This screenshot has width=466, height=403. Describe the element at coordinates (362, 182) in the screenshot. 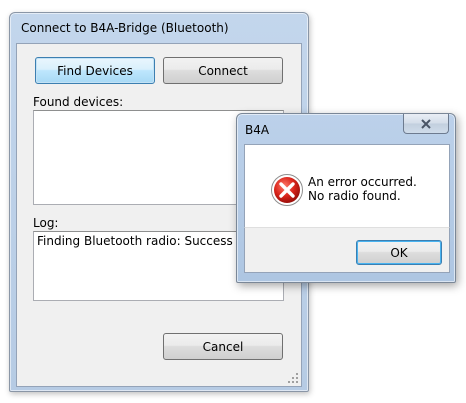

I see `error-message-line1: An error occurred.` at that location.